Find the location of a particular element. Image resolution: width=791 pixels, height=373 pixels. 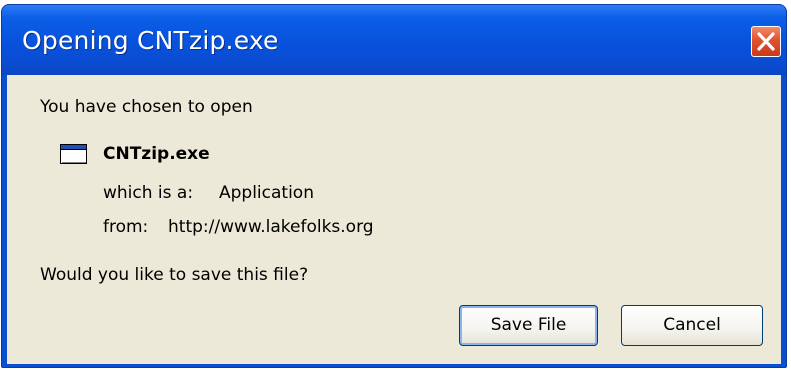

close-icon is located at coordinates (766, 41).